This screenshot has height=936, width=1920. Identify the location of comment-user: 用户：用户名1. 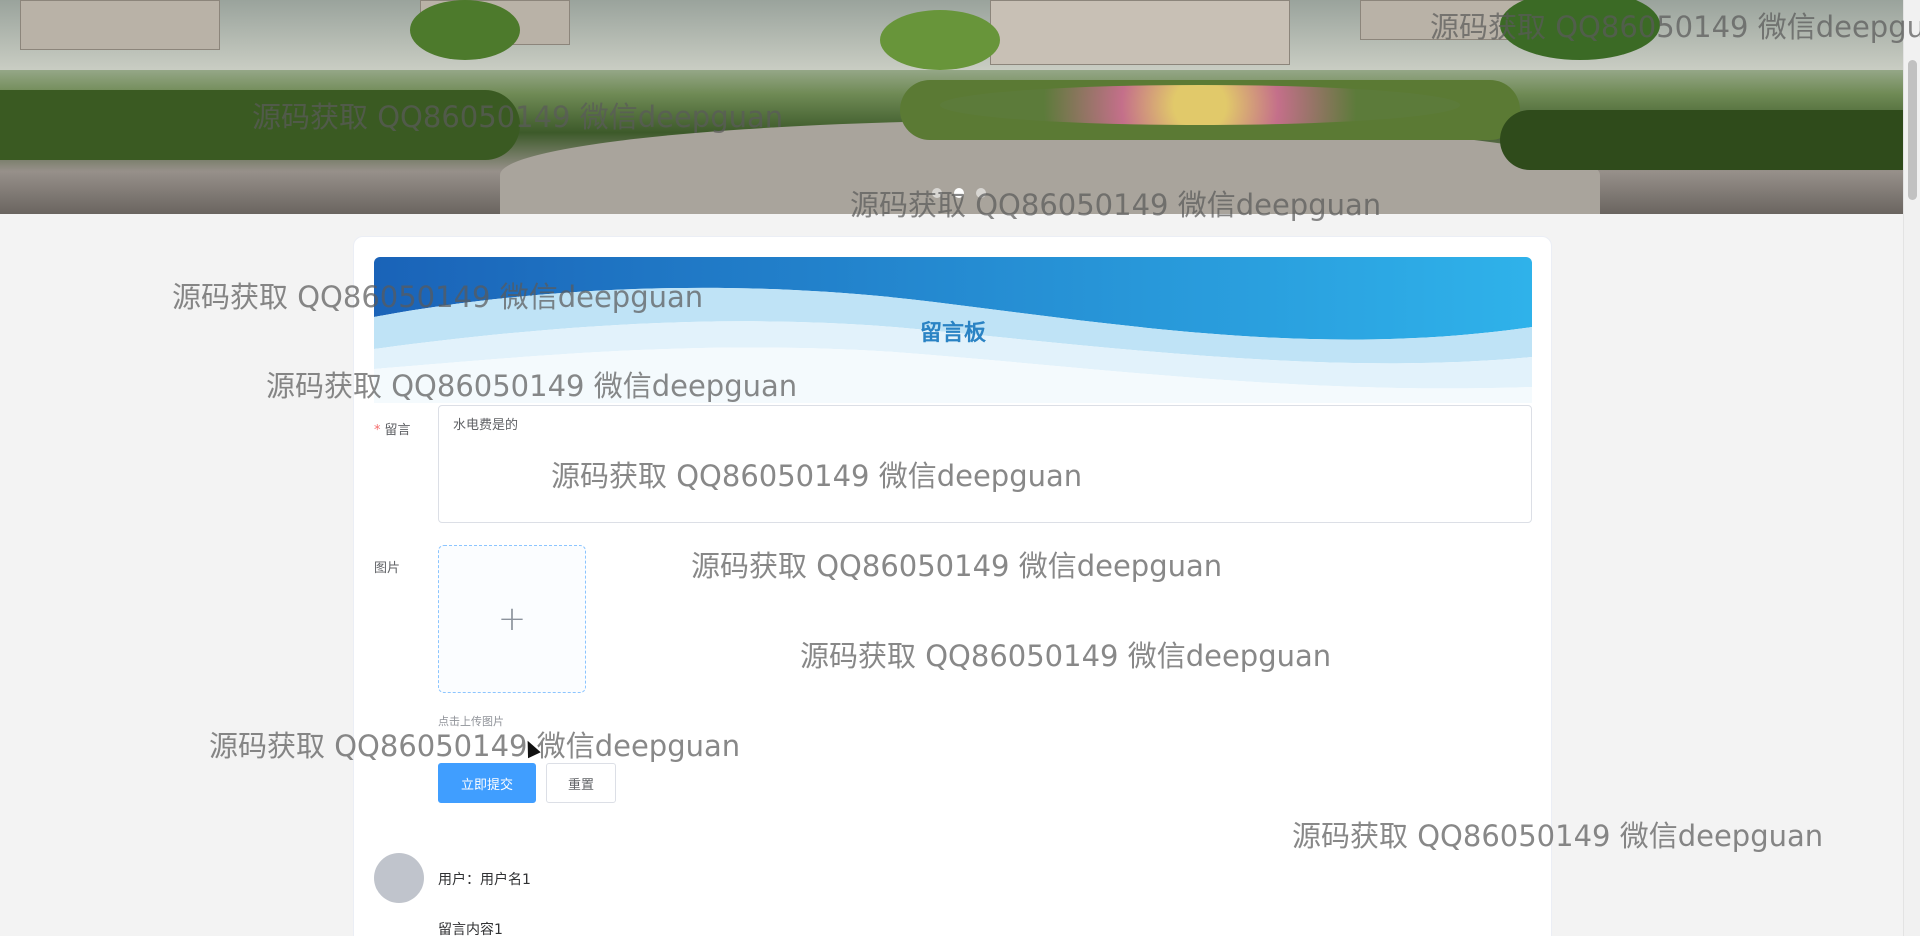
(484, 880).